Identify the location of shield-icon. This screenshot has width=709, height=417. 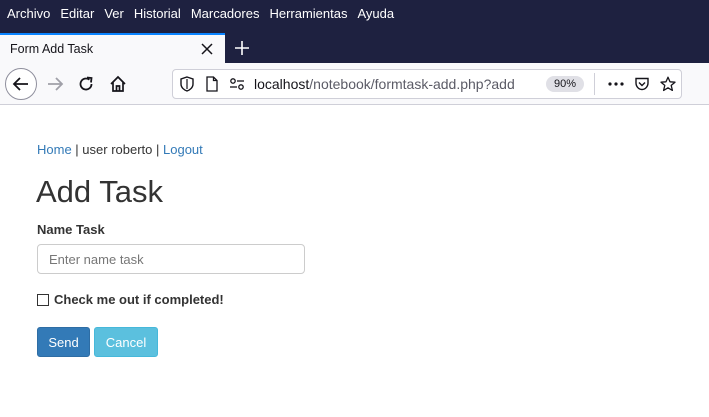
(187, 84).